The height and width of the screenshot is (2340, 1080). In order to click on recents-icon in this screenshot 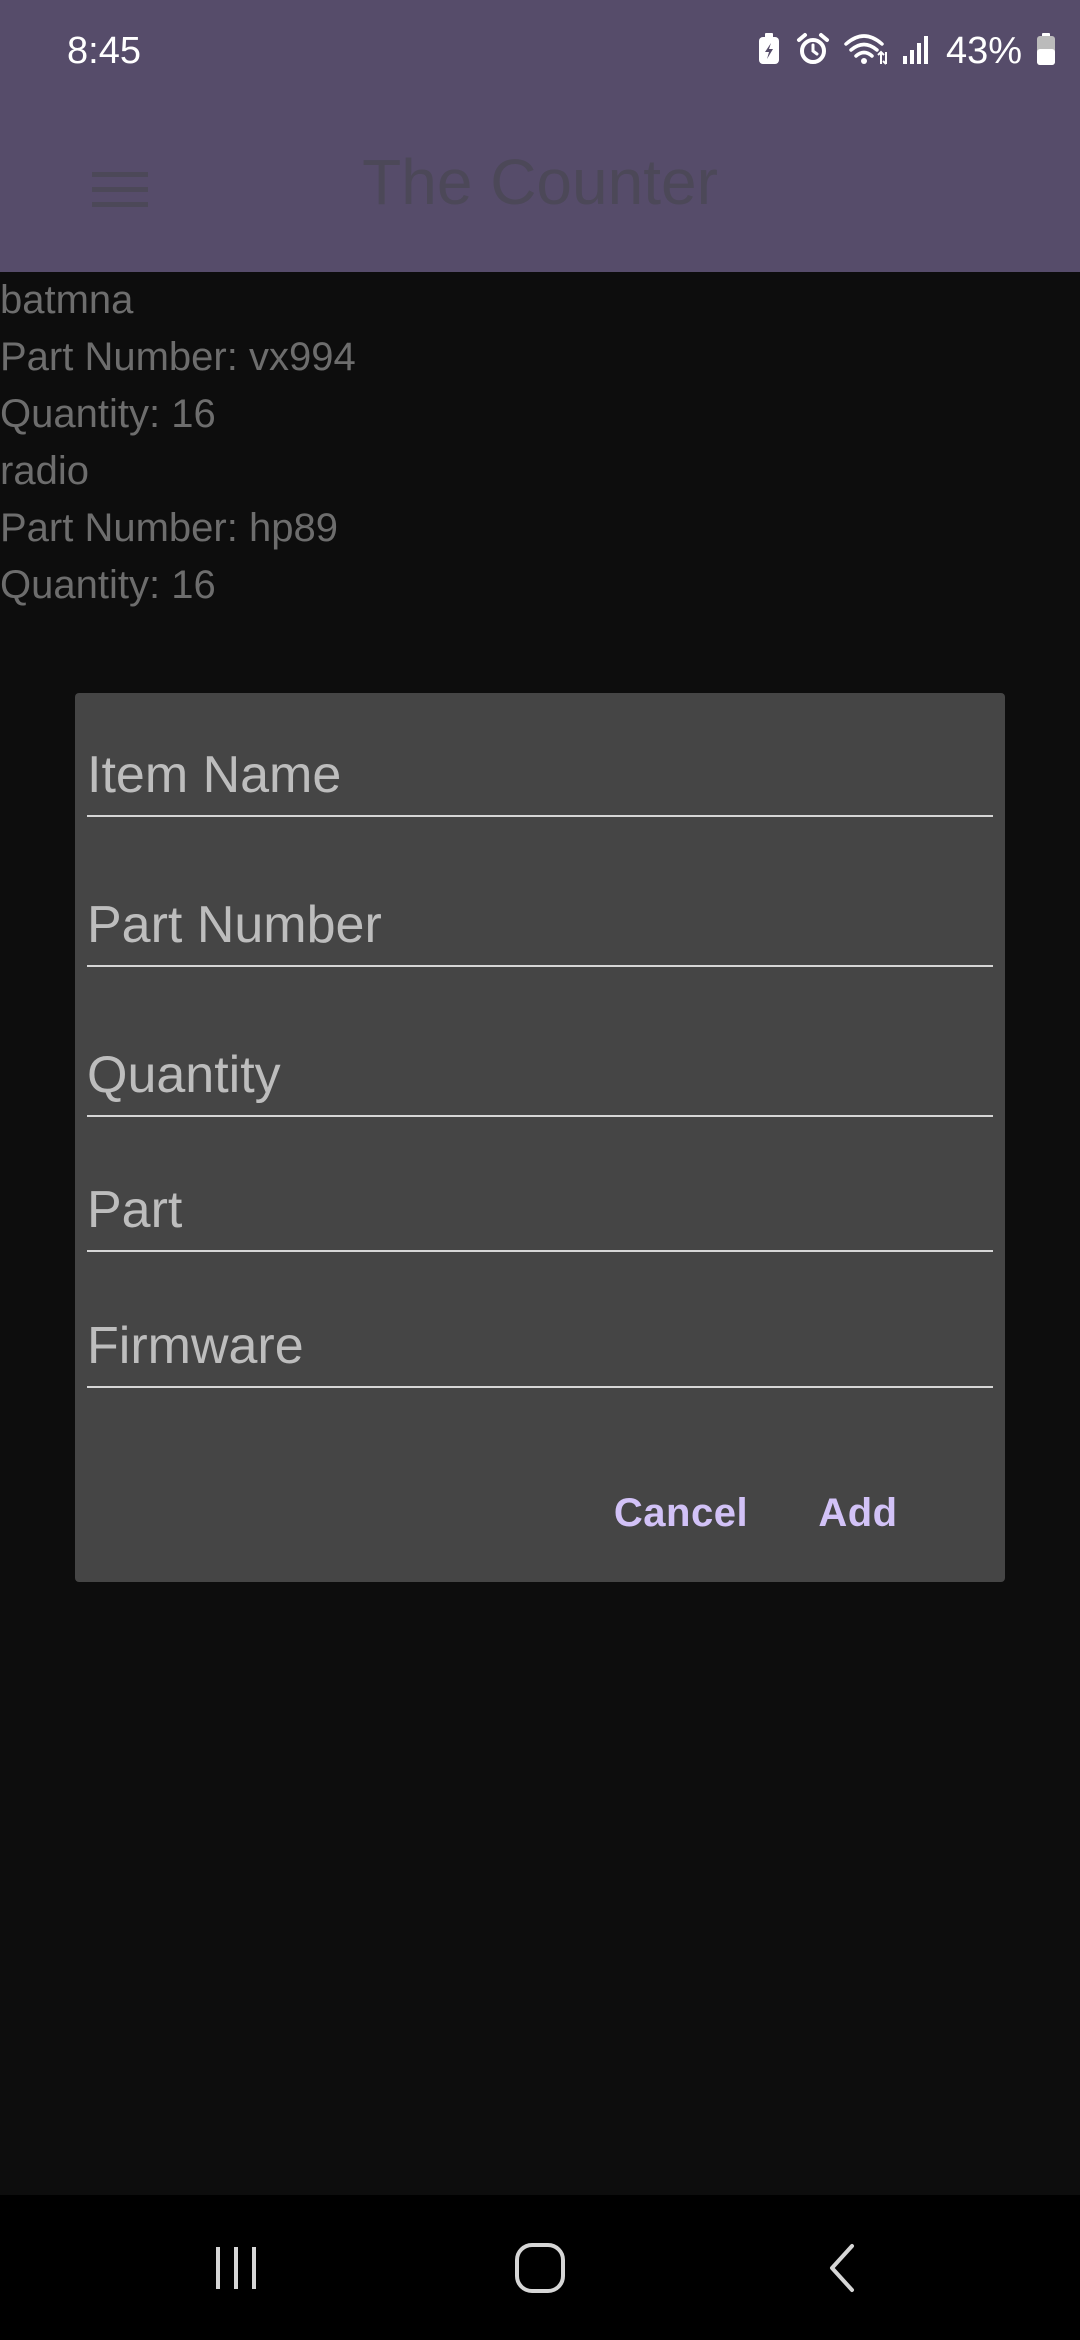, I will do `click(236, 2267)`.